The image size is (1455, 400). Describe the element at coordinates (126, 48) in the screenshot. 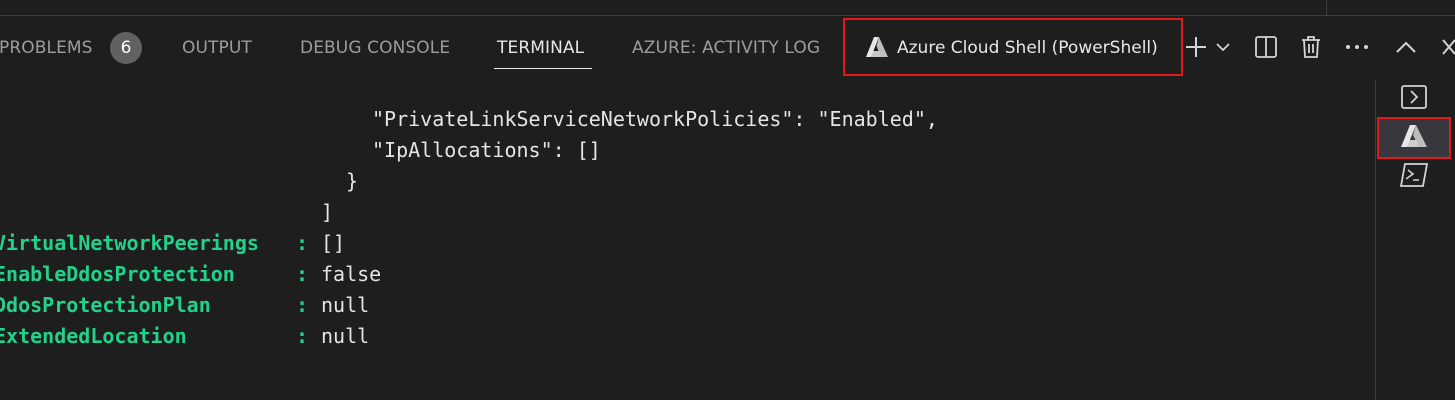

I see `problems-count-badge: 6` at that location.